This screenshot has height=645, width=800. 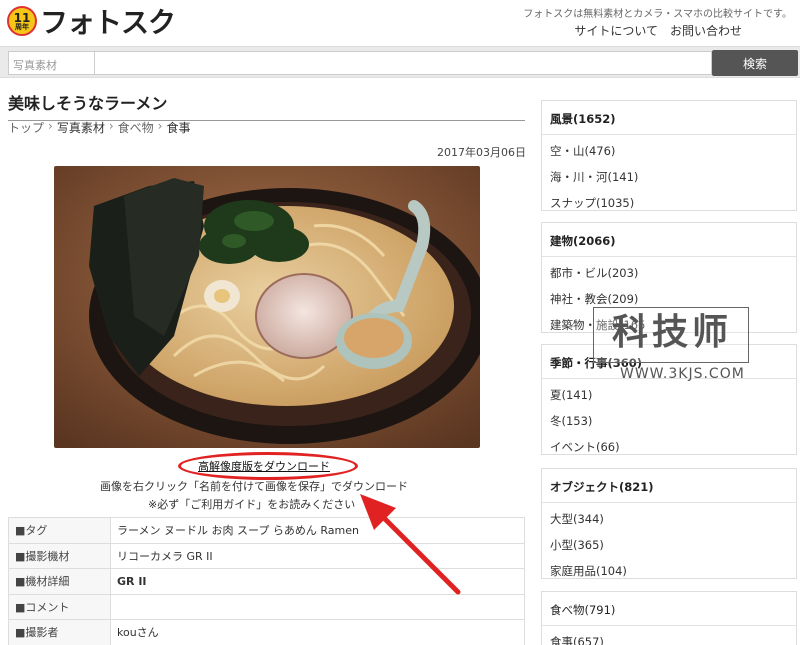 I want to click on anniversary-number: 11, so click(x=22, y=17).